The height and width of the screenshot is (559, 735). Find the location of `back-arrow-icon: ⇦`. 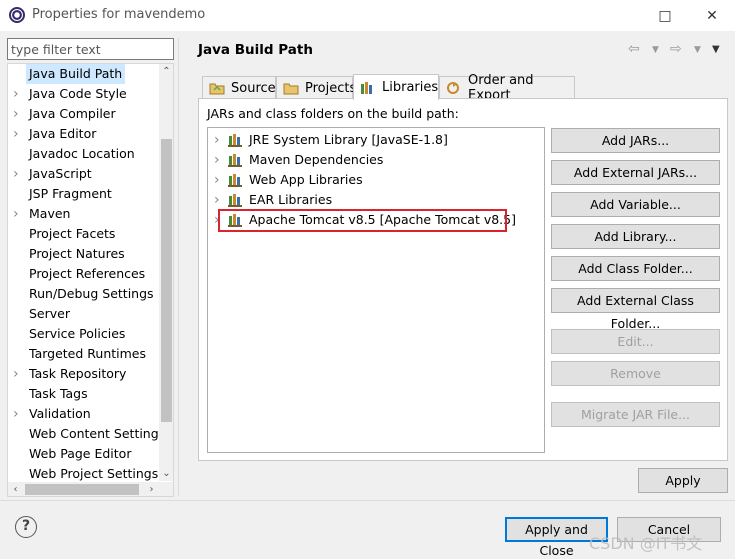

back-arrow-icon: ⇦ is located at coordinates (634, 49).